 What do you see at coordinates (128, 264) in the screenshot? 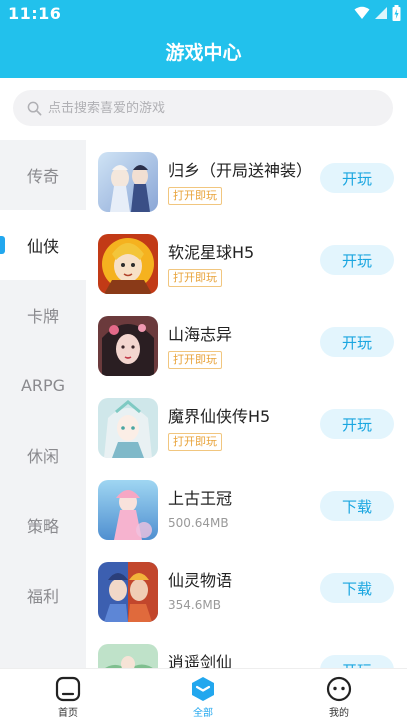
I see `game-icon-ruanni` at bounding box center [128, 264].